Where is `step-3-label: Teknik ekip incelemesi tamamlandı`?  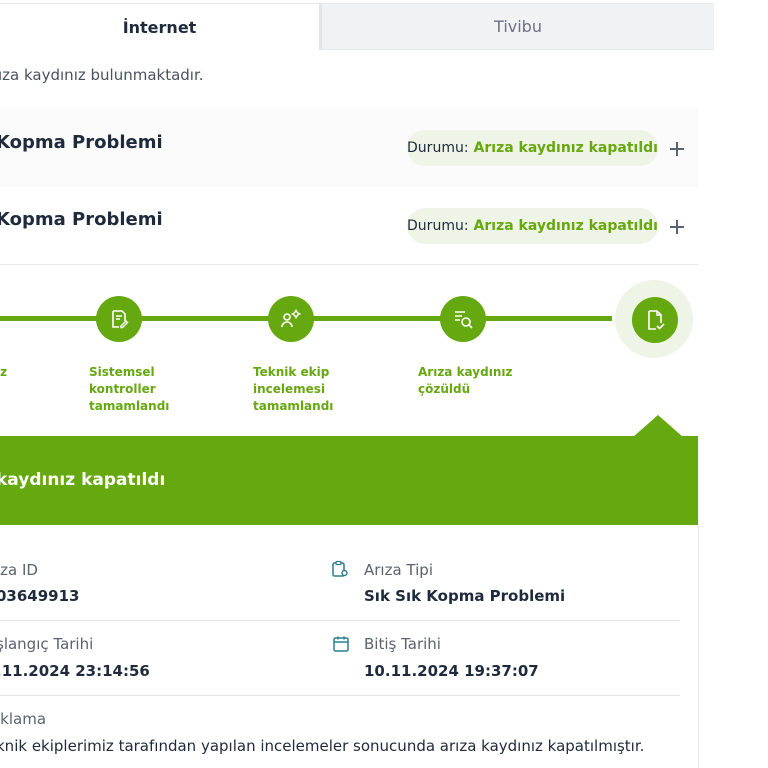
step-3-label: Teknik ekip incelemesi tamamlandı is located at coordinates (293, 389).